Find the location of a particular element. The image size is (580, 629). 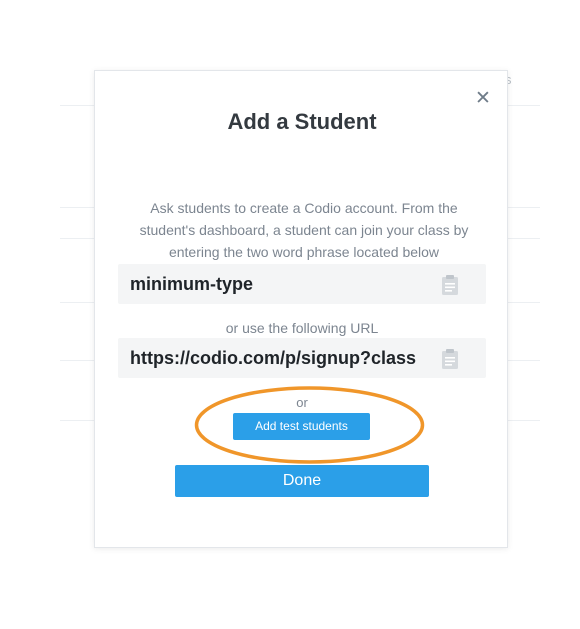

modal-title: Add a Student is located at coordinates (302, 121).